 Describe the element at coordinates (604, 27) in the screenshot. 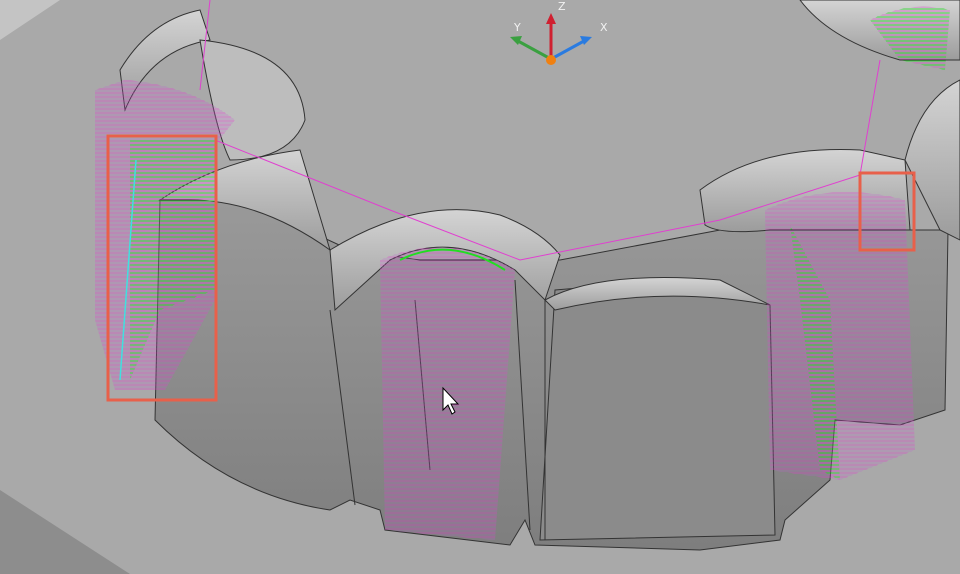

I see `x-label: X` at that location.